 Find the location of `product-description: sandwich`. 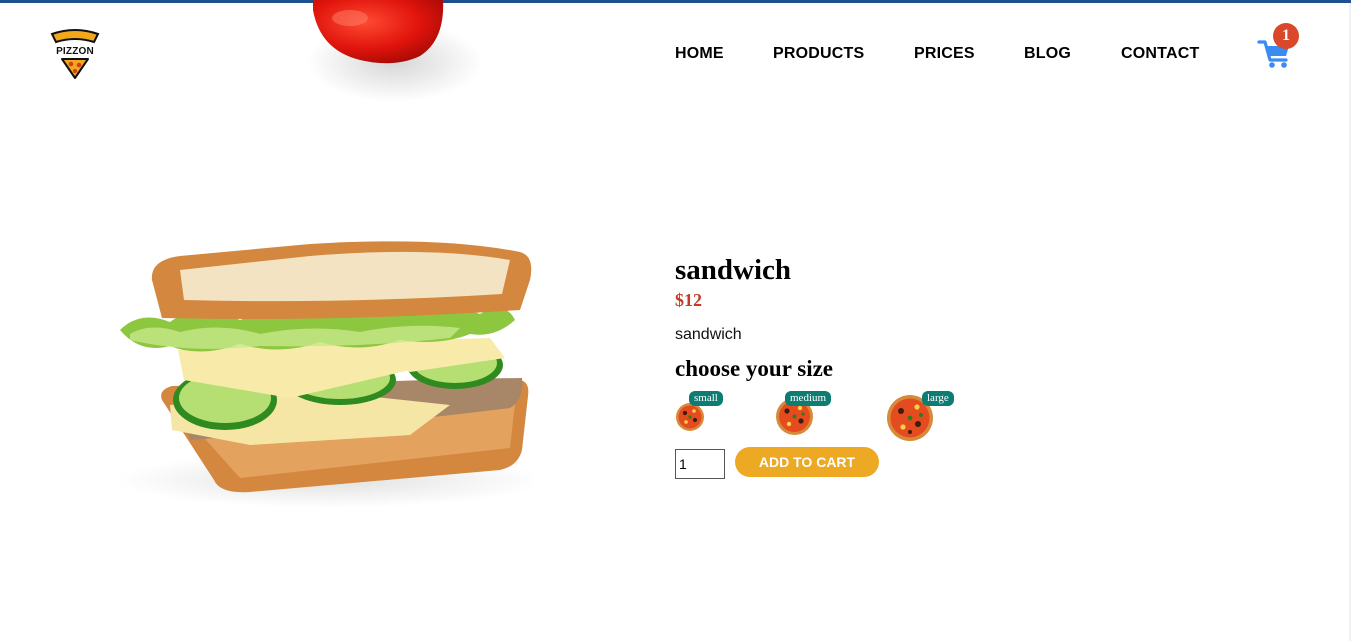

product-description: sandwich is located at coordinates (708, 334).